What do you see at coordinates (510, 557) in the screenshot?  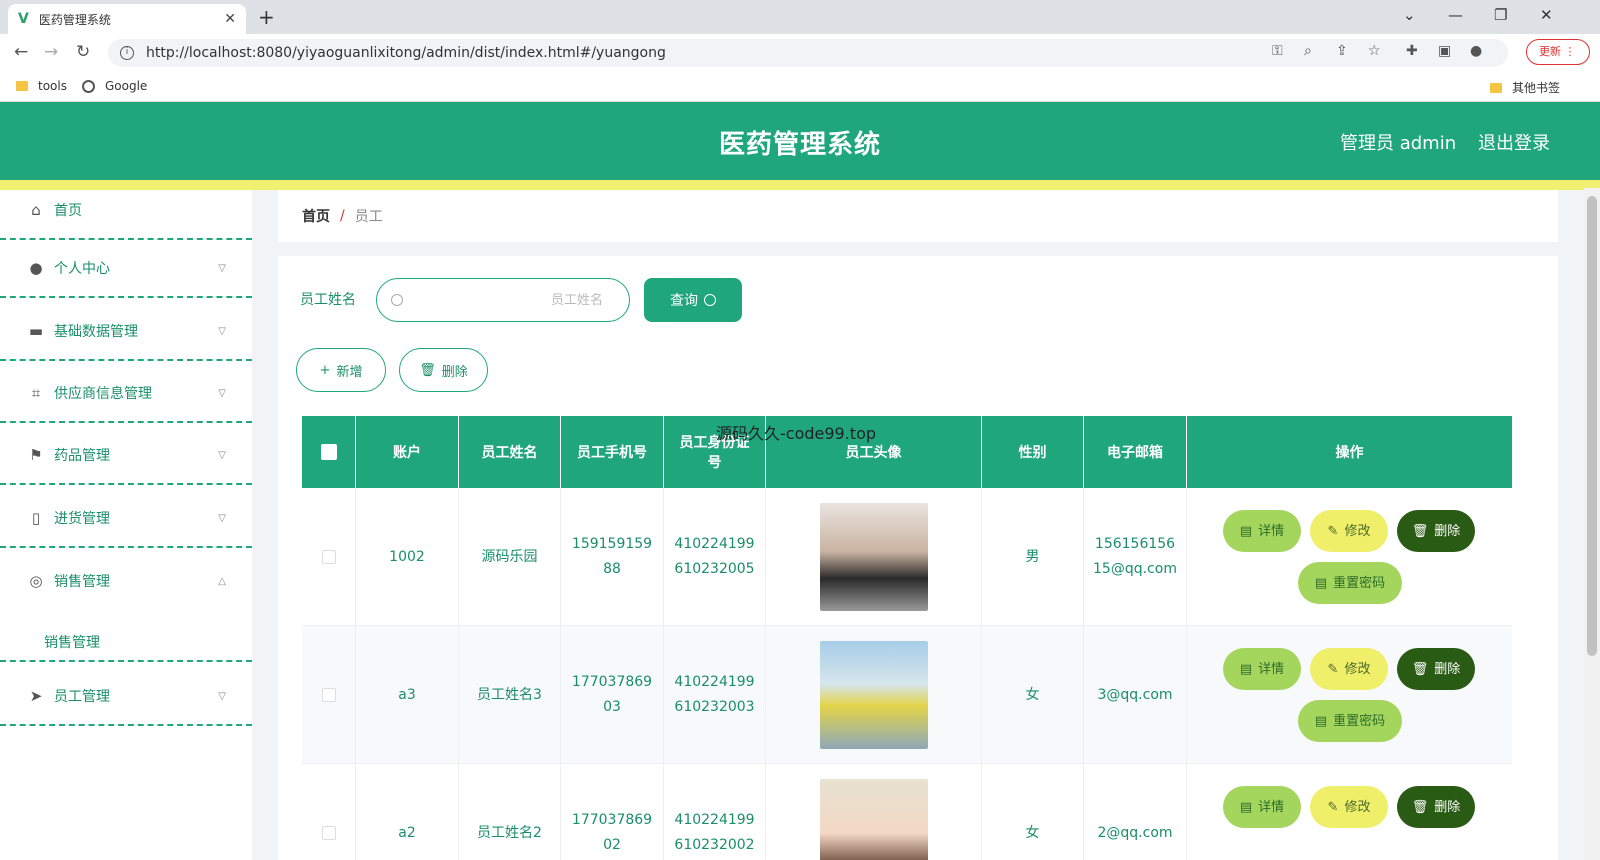 I see `cell-name: 源码乐园` at bounding box center [510, 557].